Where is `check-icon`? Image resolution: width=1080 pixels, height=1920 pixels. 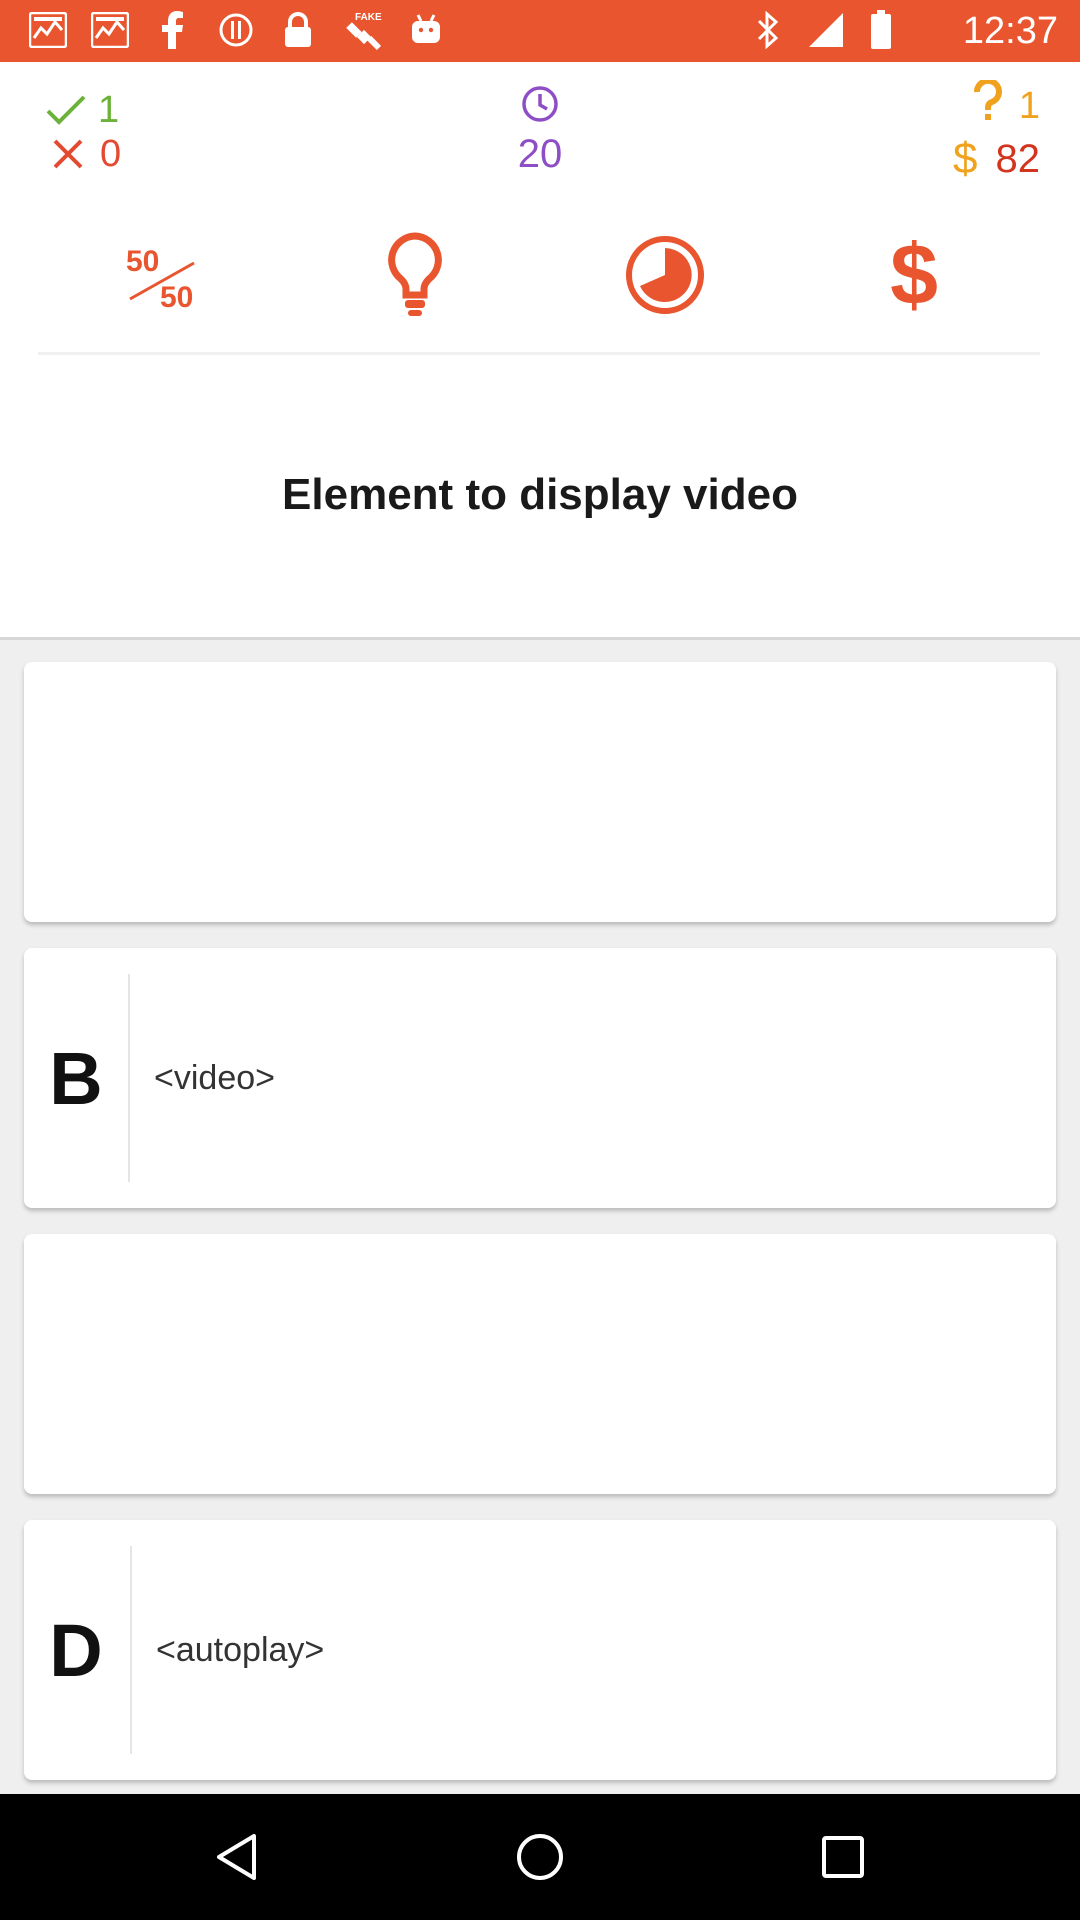
check-icon is located at coordinates (66, 110).